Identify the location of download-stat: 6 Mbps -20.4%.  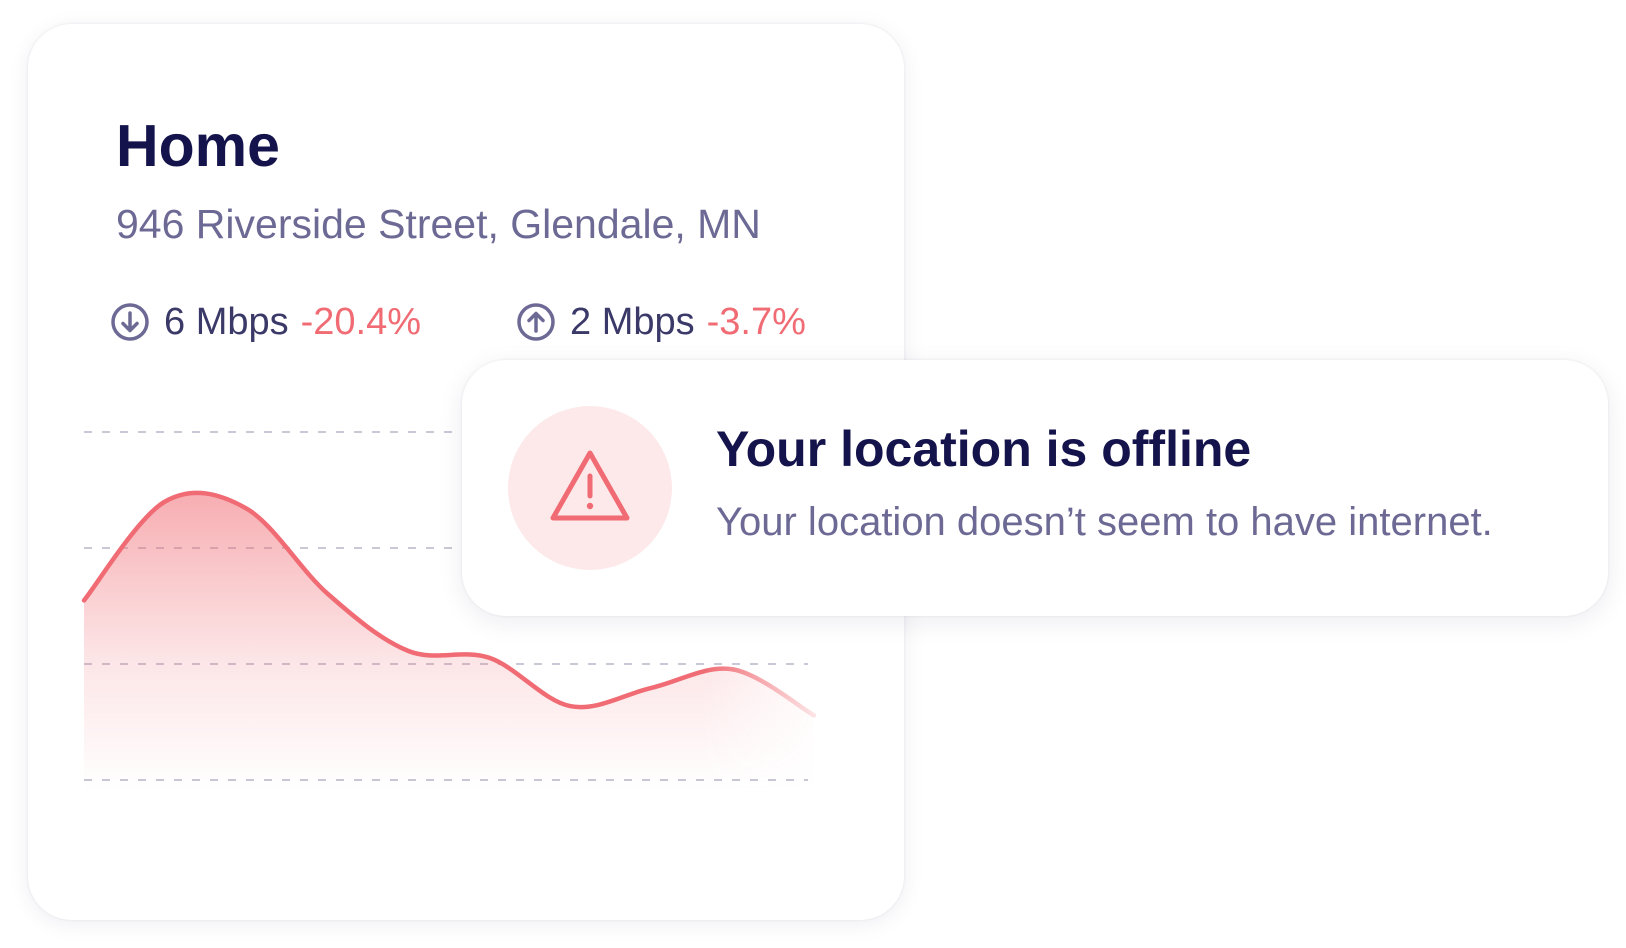
(265, 322).